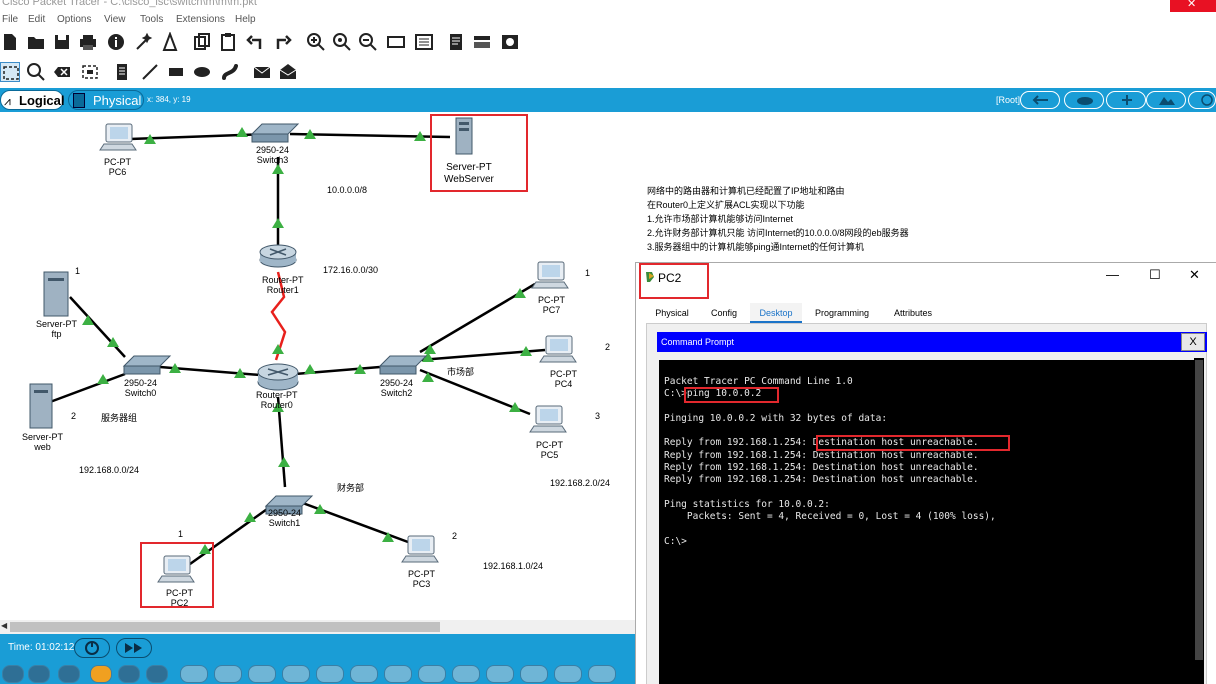 The image size is (1216, 684). What do you see at coordinates (56, 329) in the screenshot?
I see `ftp-label: Server-PT ftp` at bounding box center [56, 329].